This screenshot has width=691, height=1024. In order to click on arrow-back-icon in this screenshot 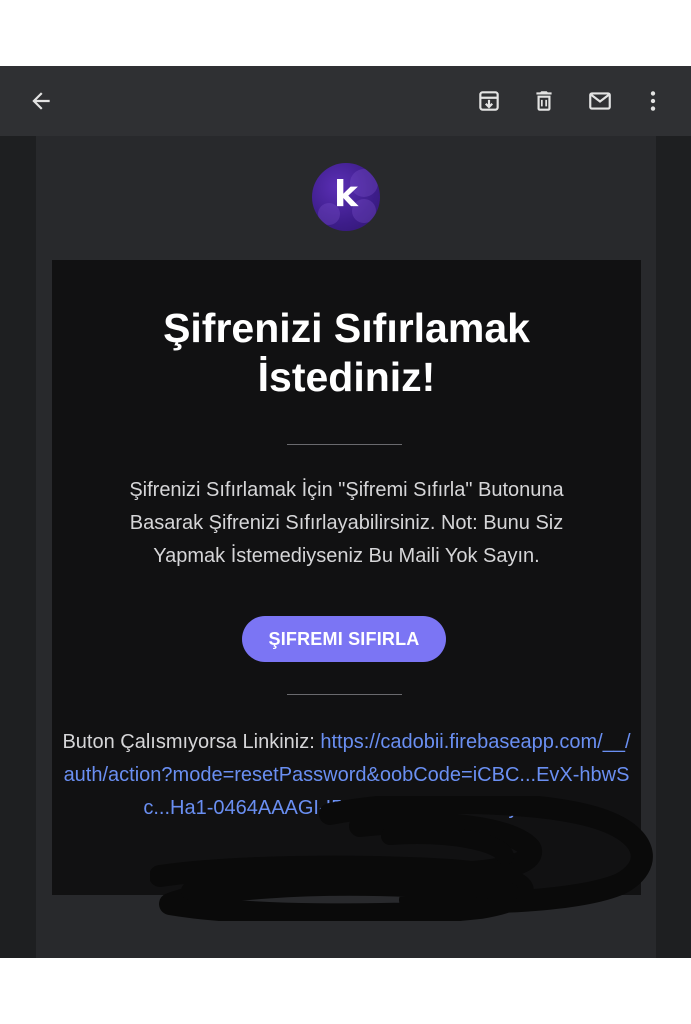, I will do `click(41, 101)`.